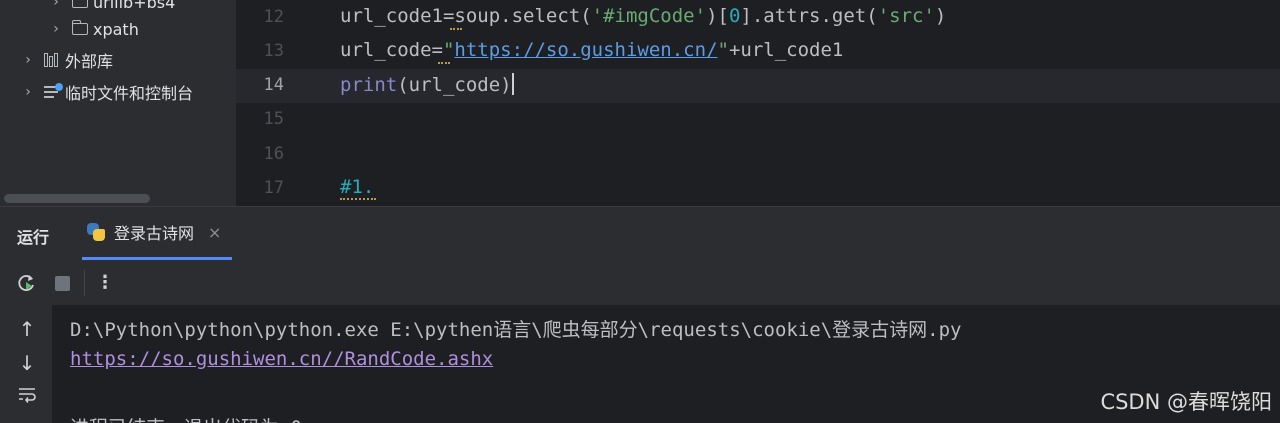  What do you see at coordinates (281, 359) in the screenshot?
I see `console-output-link: https://so.gushiwen.cn//RandCode.ashx` at bounding box center [281, 359].